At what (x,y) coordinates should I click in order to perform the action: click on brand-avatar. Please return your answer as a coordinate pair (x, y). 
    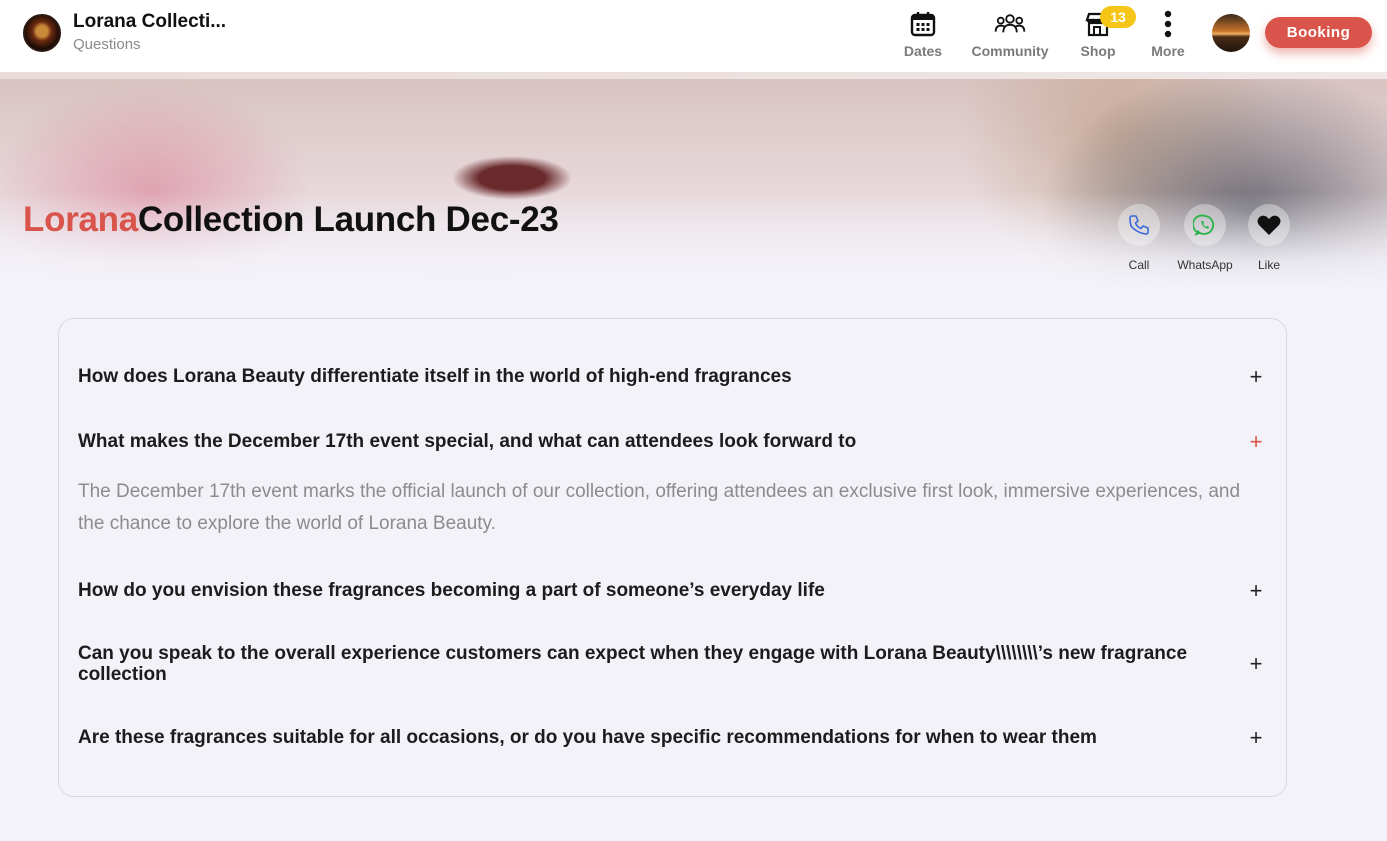
    Looking at the image, I should click on (42, 33).